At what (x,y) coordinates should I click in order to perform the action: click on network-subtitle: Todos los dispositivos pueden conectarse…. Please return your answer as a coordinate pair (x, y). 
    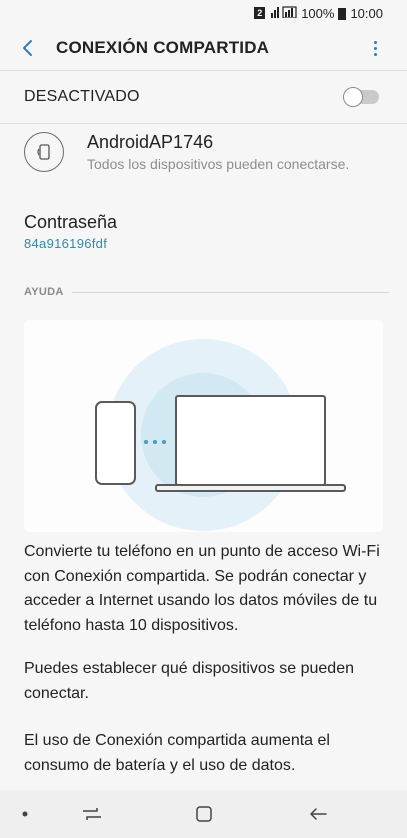
    Looking at the image, I should click on (218, 164).